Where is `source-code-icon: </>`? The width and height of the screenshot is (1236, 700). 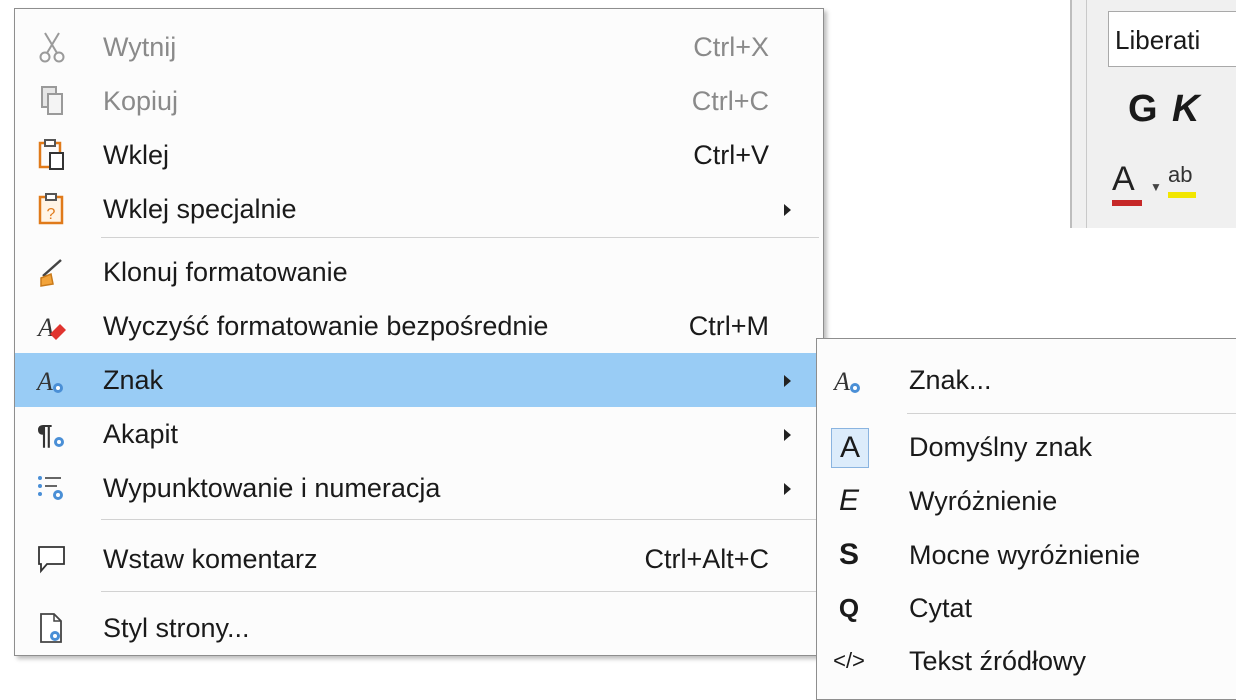 source-code-icon: </> is located at coordinates (849, 660).